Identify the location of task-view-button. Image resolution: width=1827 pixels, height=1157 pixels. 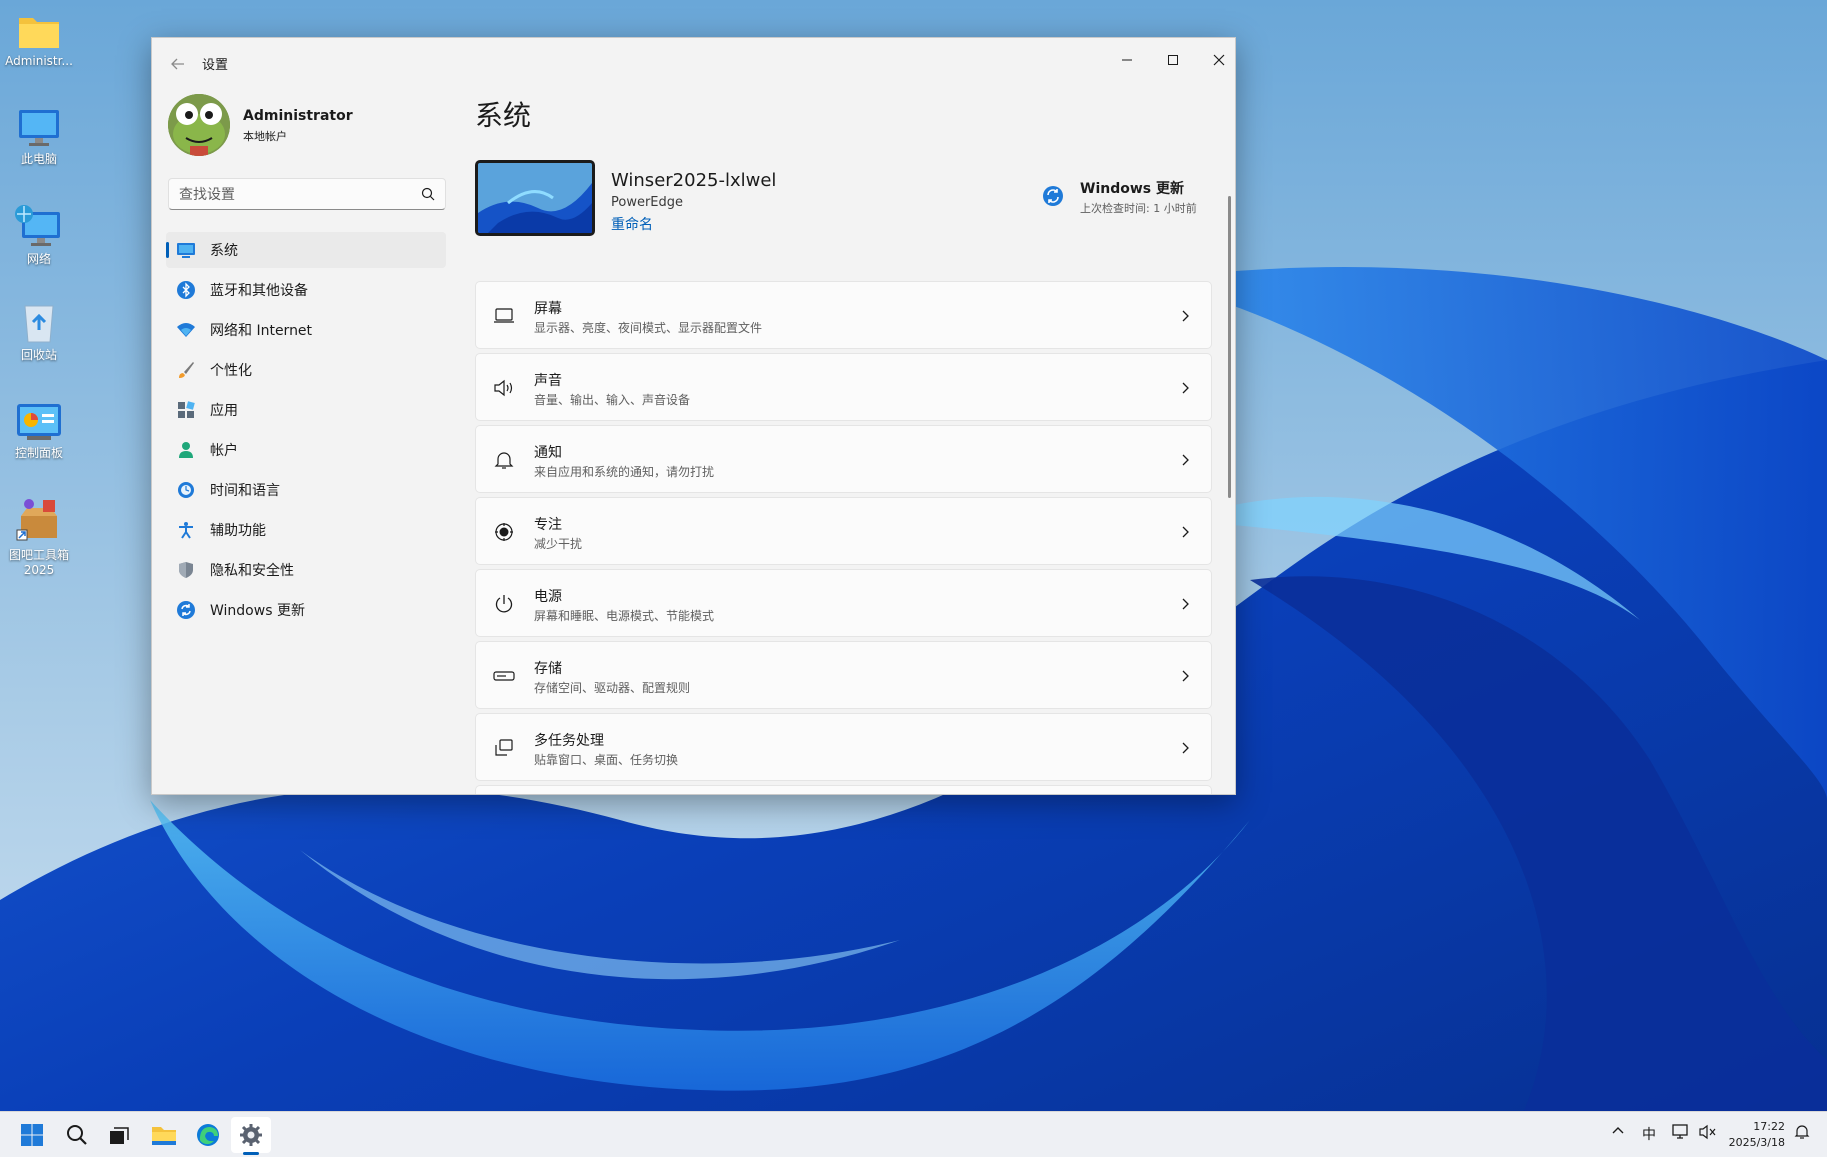
(120, 1135).